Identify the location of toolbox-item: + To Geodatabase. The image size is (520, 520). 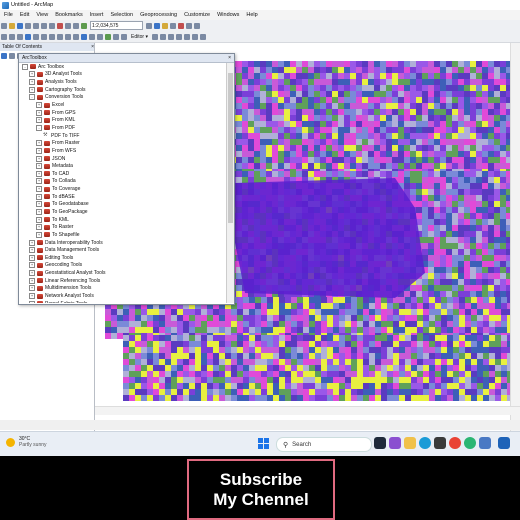
(121, 205).